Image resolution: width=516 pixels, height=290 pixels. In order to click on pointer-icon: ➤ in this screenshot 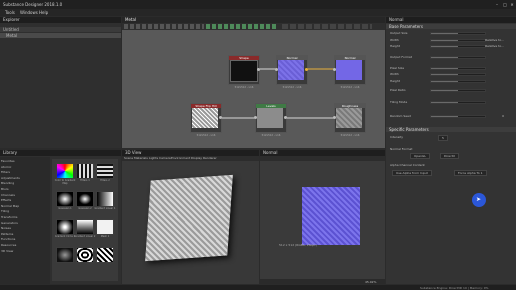, I will do `click(479, 199)`.